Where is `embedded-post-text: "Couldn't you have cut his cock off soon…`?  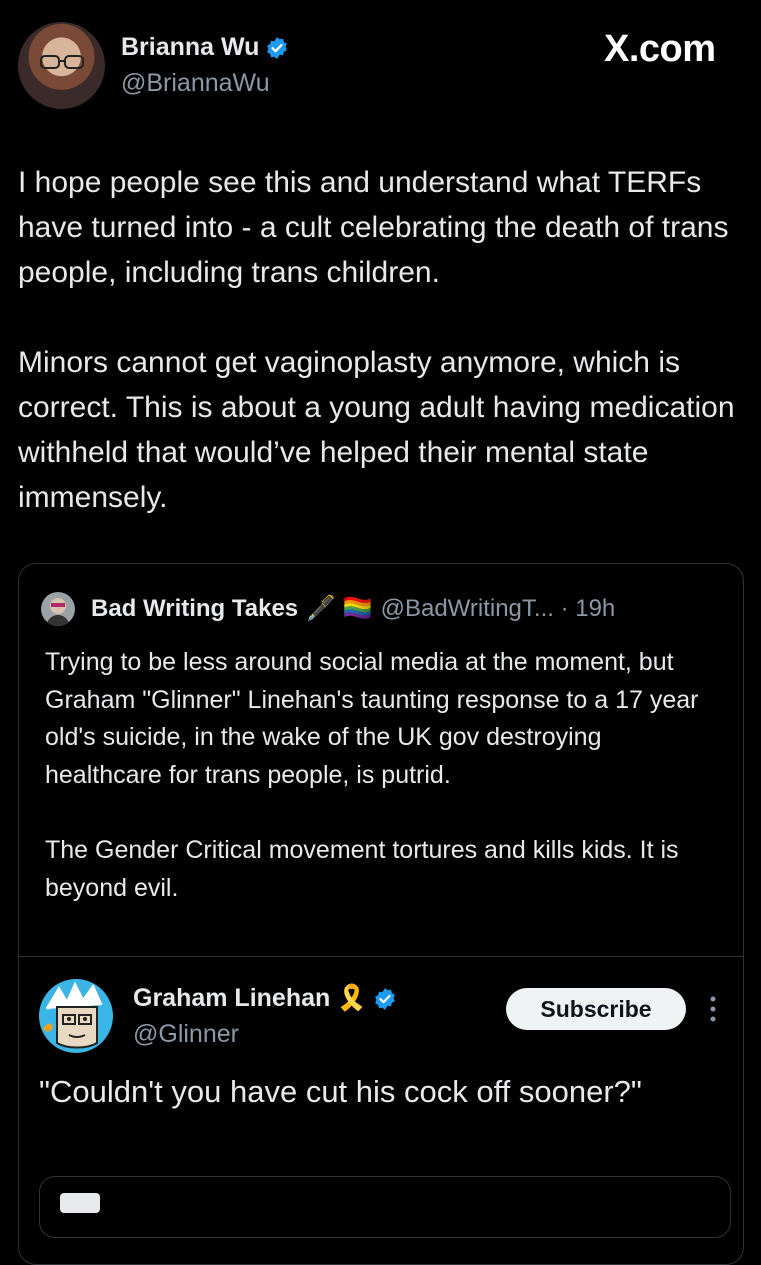 embedded-post-text: "Couldn't you have cut his cock off soon… is located at coordinates (379, 1091).